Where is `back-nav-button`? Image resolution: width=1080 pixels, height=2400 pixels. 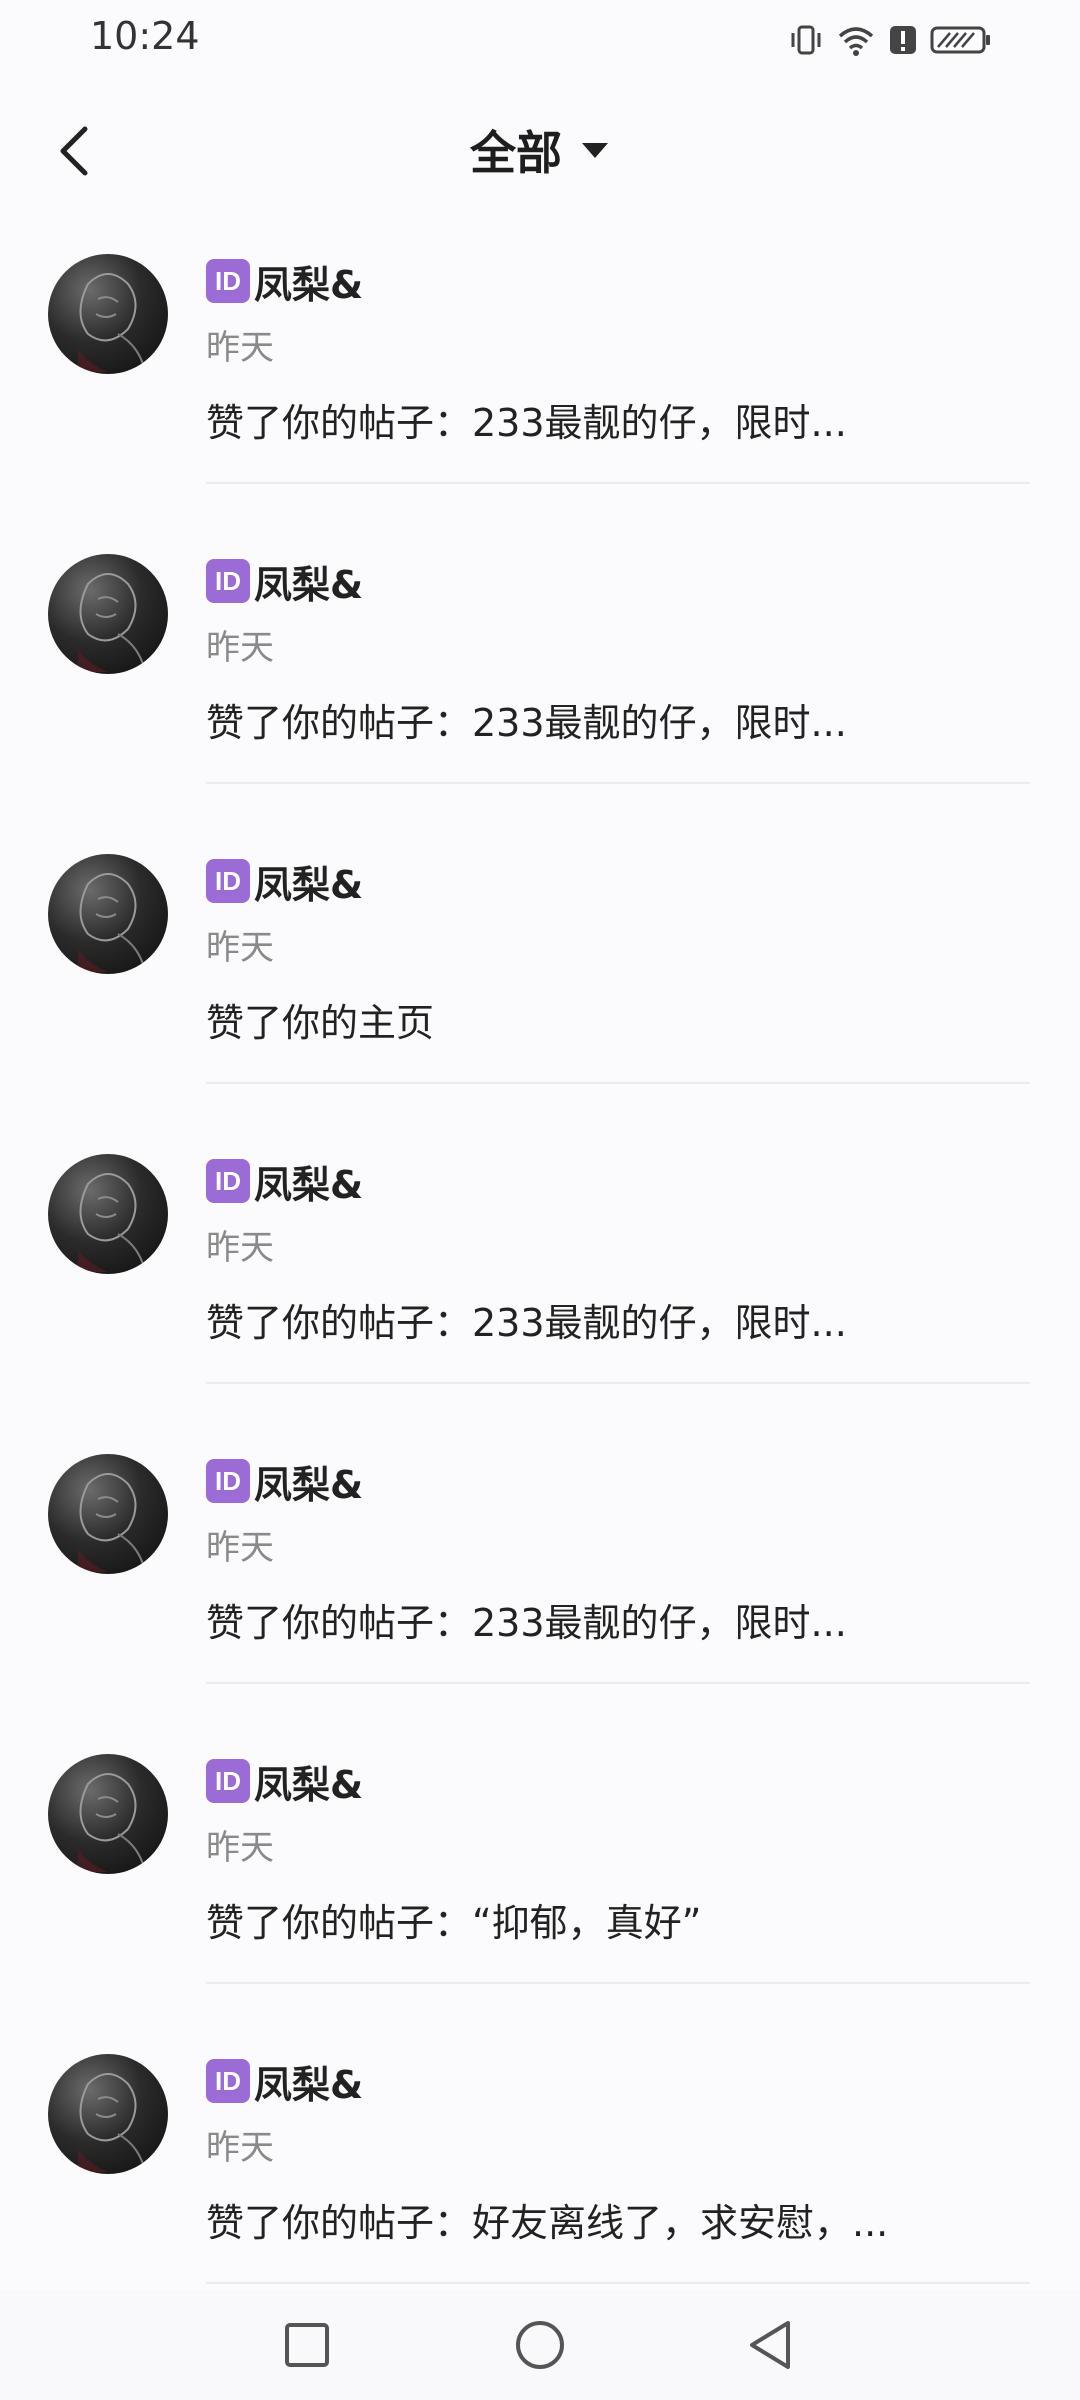
back-nav-button is located at coordinates (770, 2345).